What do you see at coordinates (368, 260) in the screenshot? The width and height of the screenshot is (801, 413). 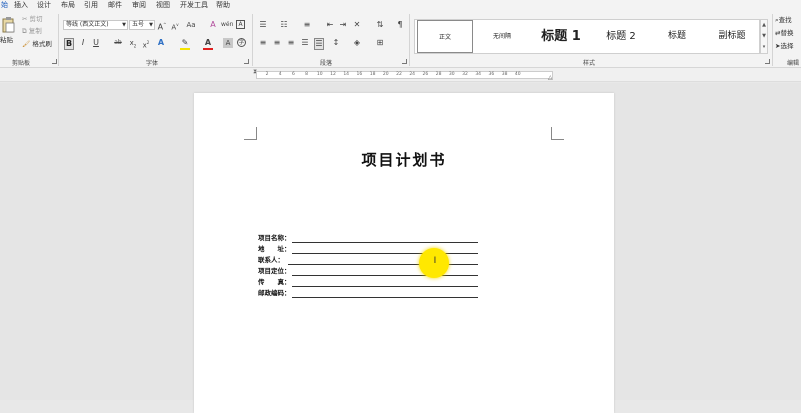 I see `field-contact: 联系人：` at bounding box center [368, 260].